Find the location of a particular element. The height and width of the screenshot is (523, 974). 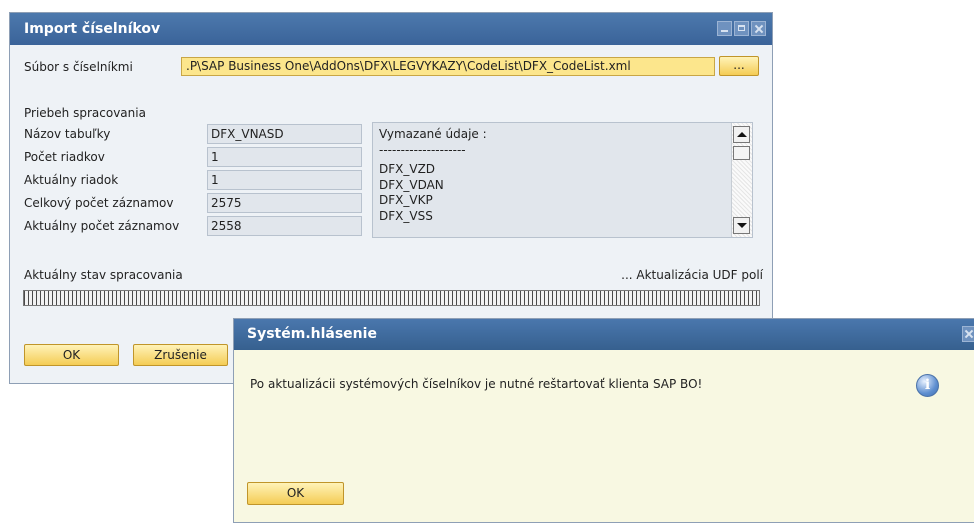

dialog-ok-button: OK is located at coordinates (295, 493).